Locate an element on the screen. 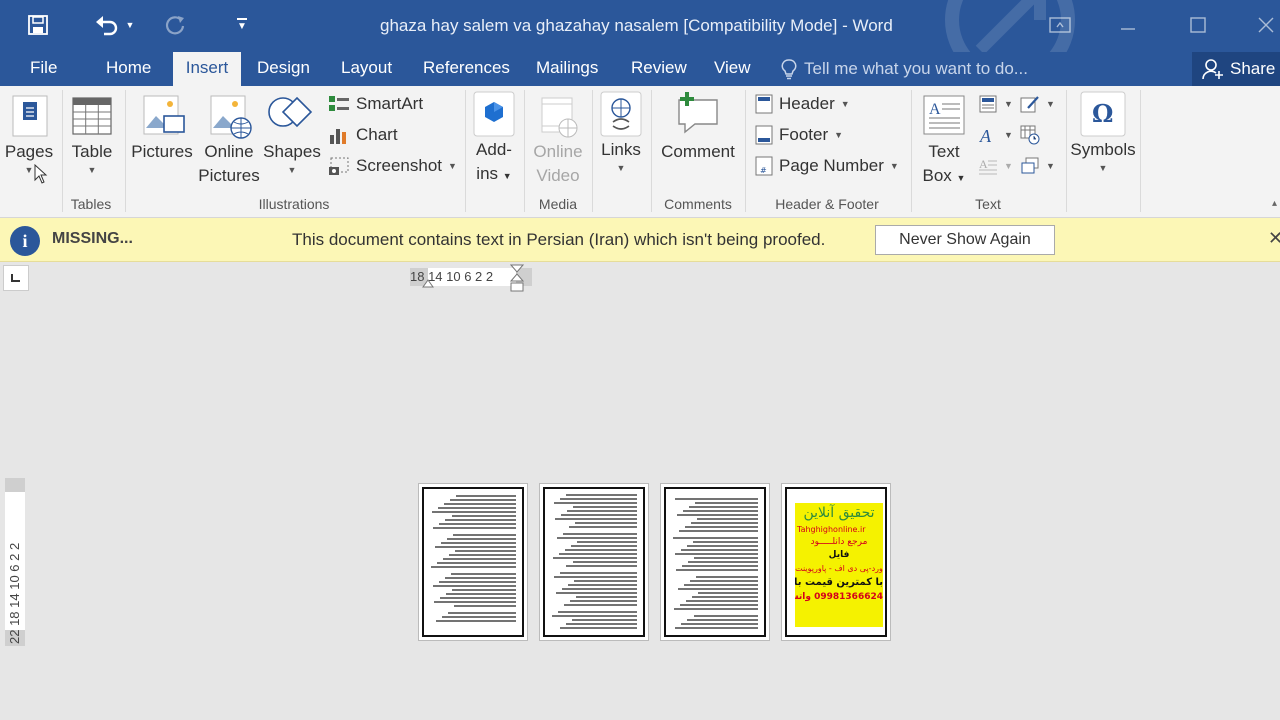 Image resolution: width=1280 pixels, height=720 pixels. ribbon-display-options-button is located at coordinates (1060, 25).